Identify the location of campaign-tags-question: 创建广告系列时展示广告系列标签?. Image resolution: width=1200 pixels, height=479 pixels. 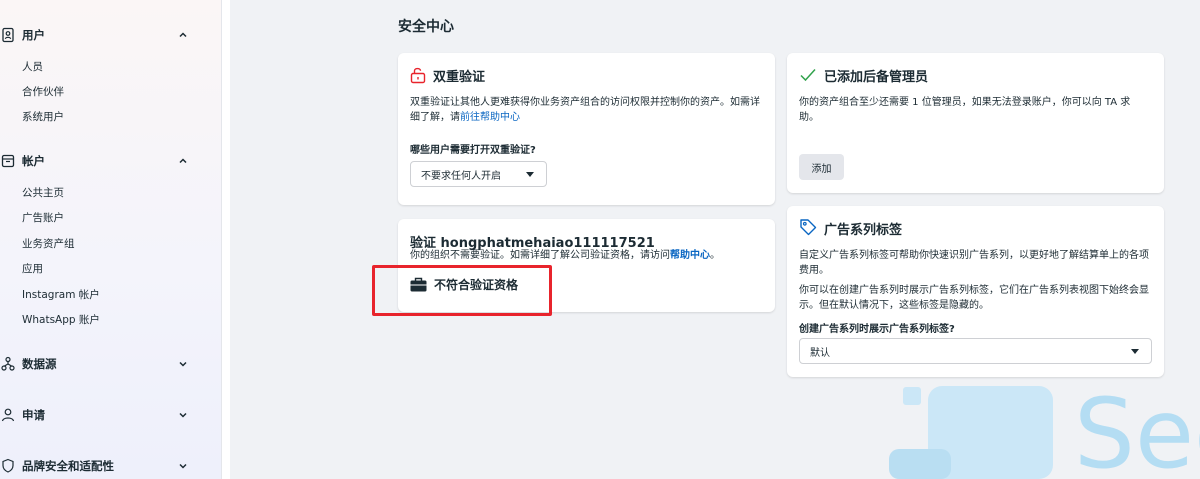
(877, 329).